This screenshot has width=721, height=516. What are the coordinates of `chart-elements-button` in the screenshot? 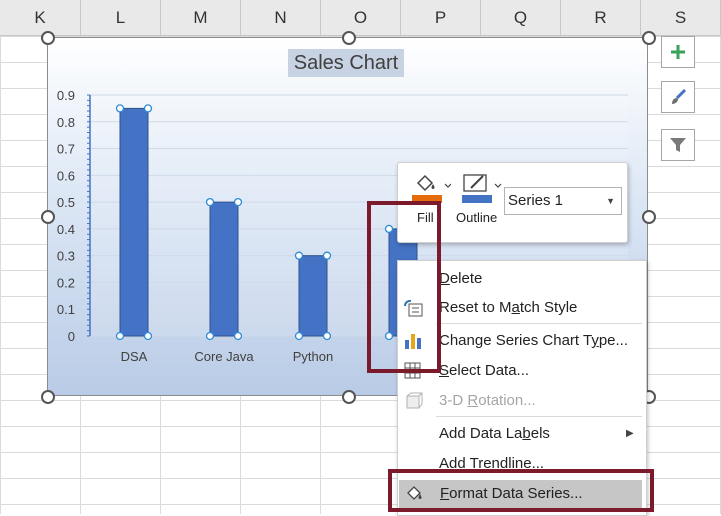 It's located at (678, 52).